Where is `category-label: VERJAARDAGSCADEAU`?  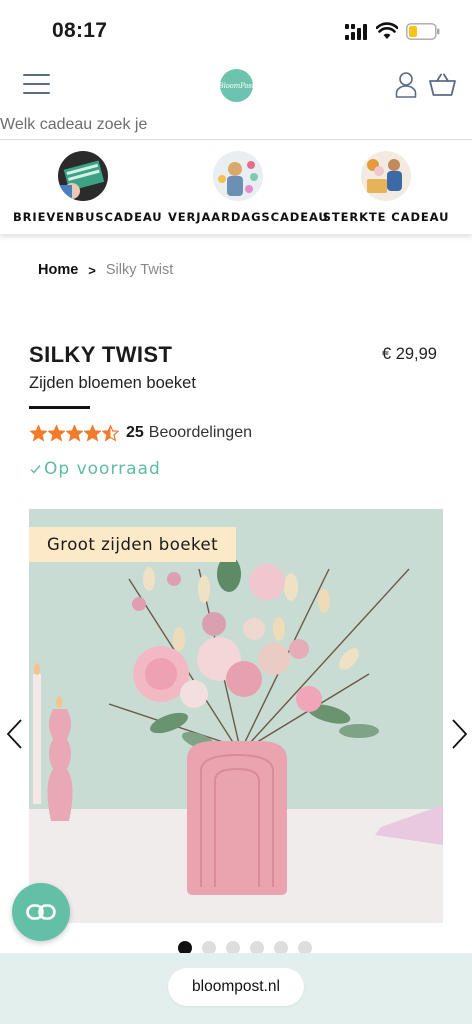 category-label: VERJAARDAGSCADEAU is located at coordinates (248, 217).